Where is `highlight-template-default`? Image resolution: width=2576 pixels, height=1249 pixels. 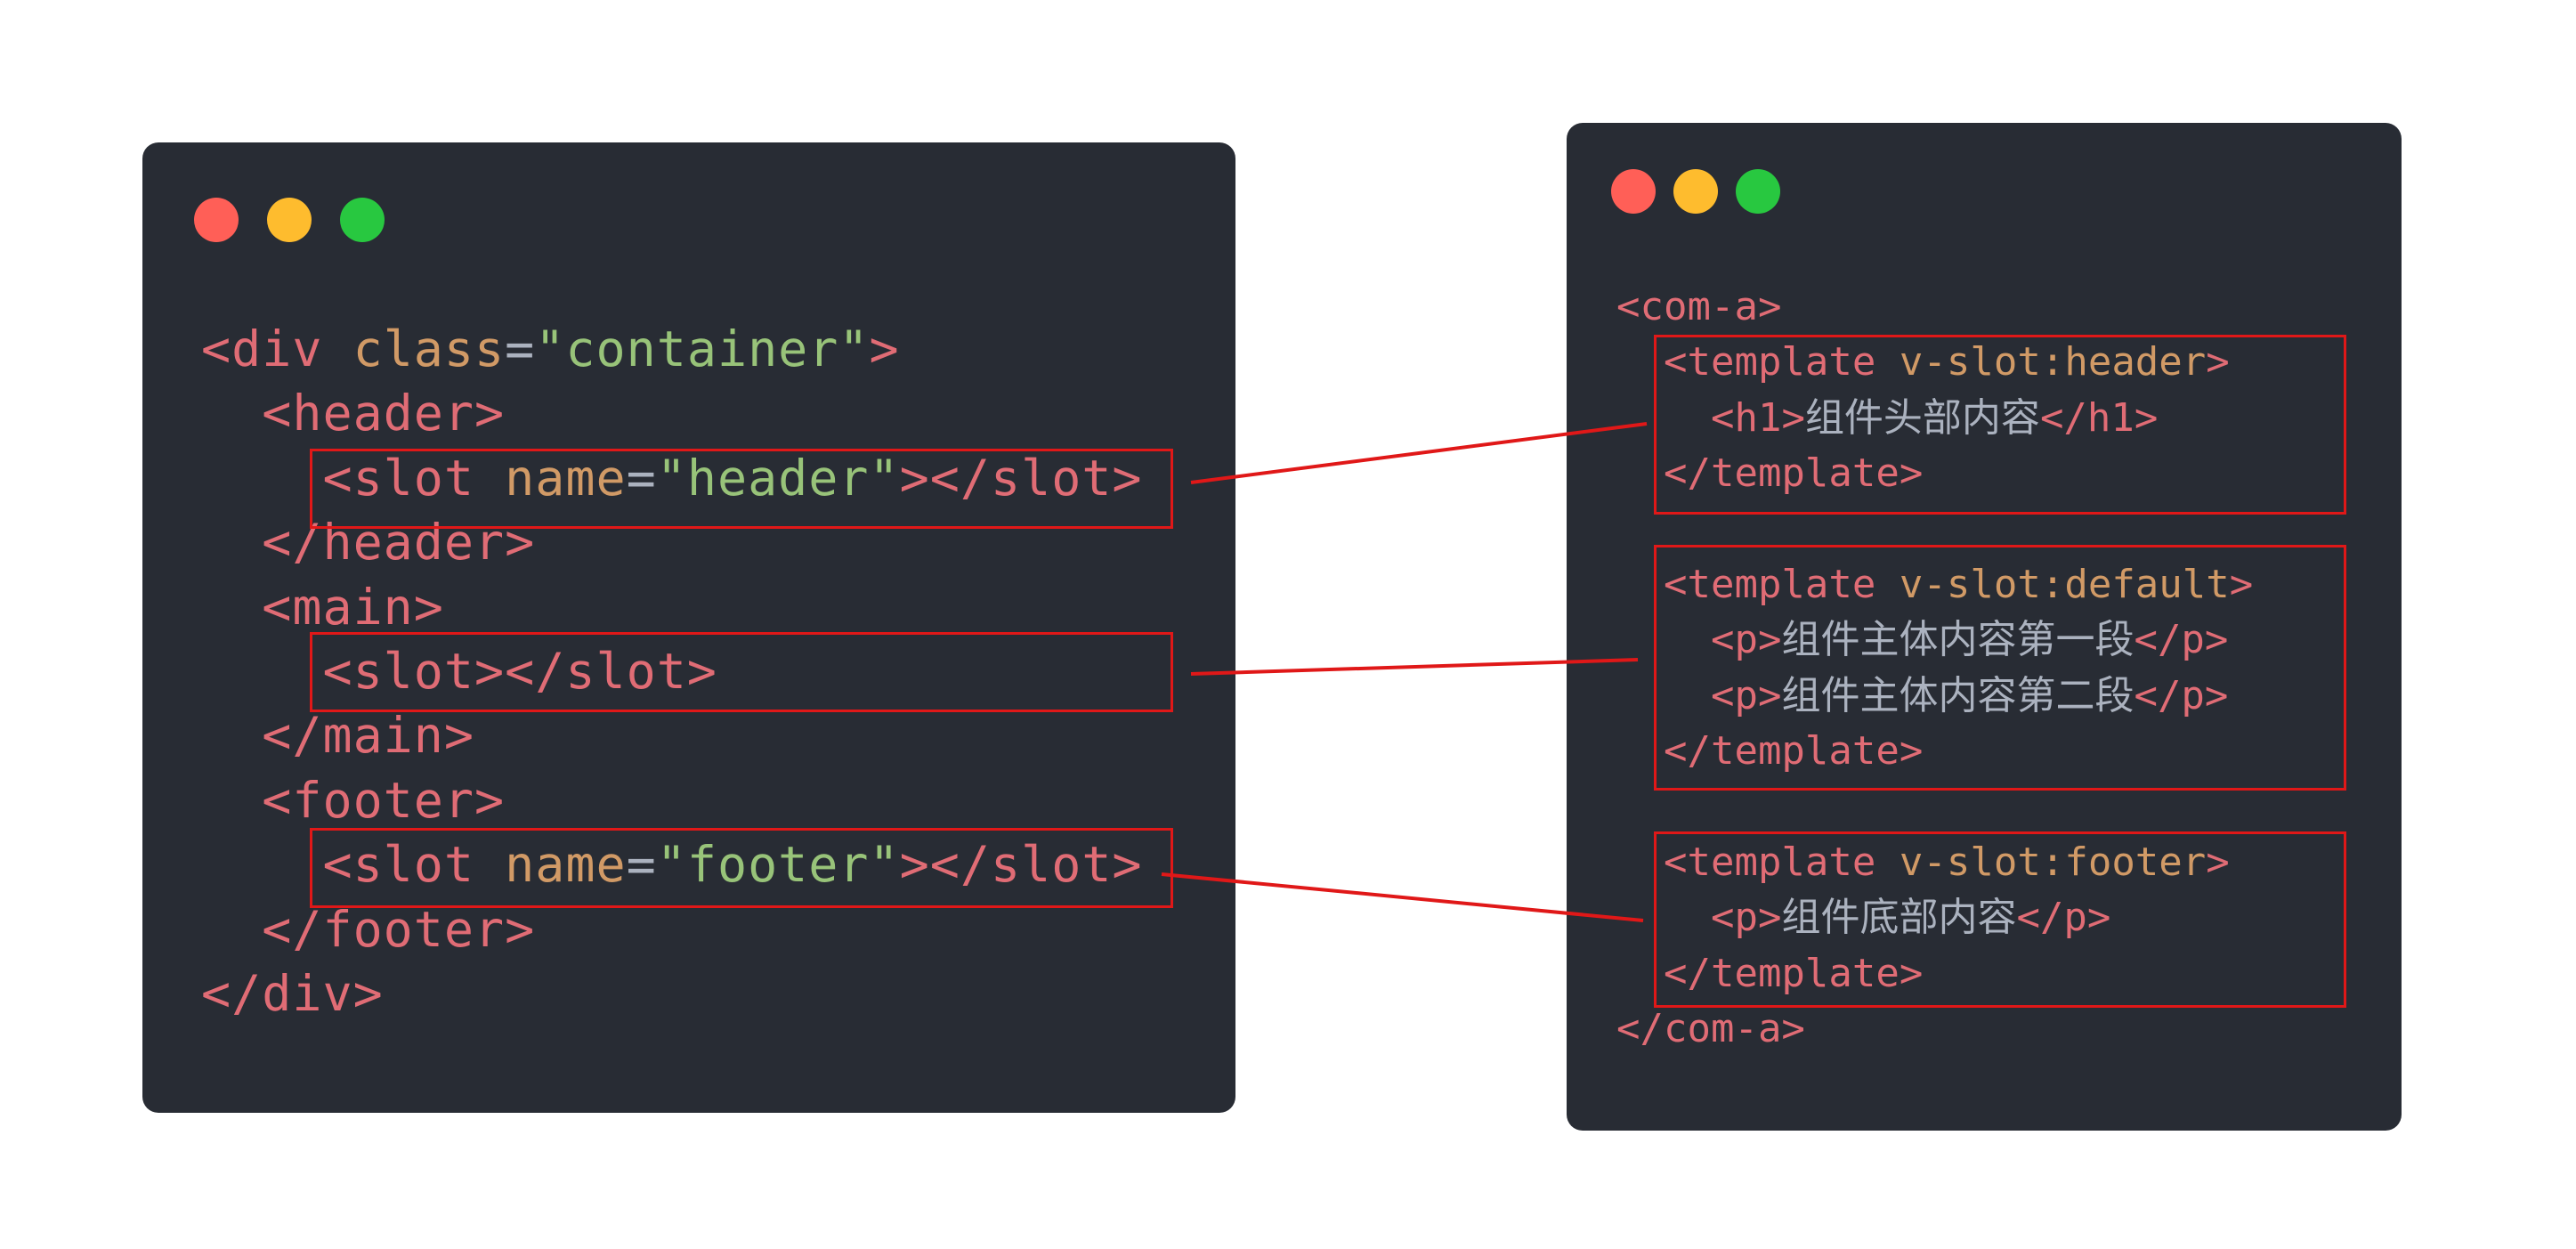 highlight-template-default is located at coordinates (2000, 668).